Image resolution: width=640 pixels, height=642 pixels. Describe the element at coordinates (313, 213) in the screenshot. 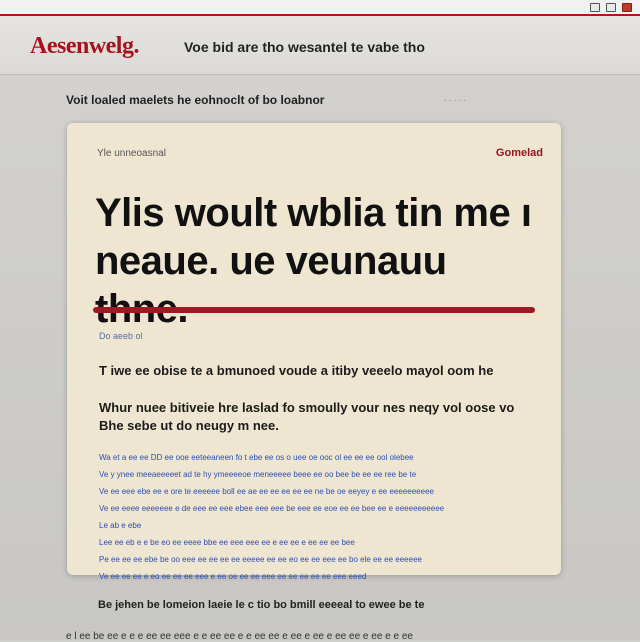

I see `headline-line-1: Ylis woult wblia tin me ı` at that location.